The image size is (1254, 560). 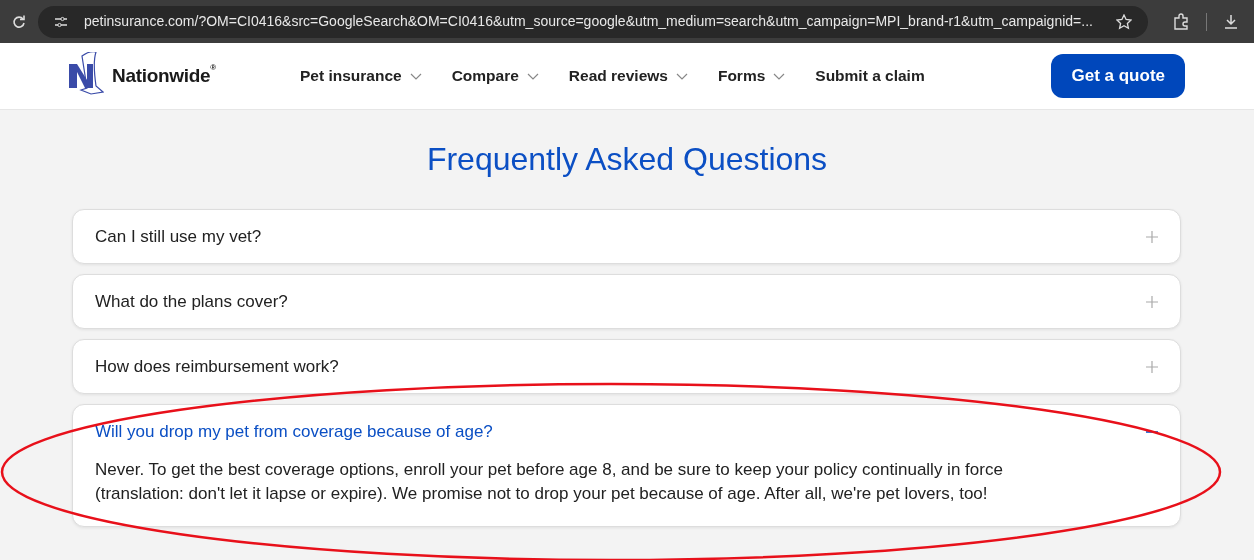 I want to click on nav-menu-item: Read reviews, so click(x=628, y=76).